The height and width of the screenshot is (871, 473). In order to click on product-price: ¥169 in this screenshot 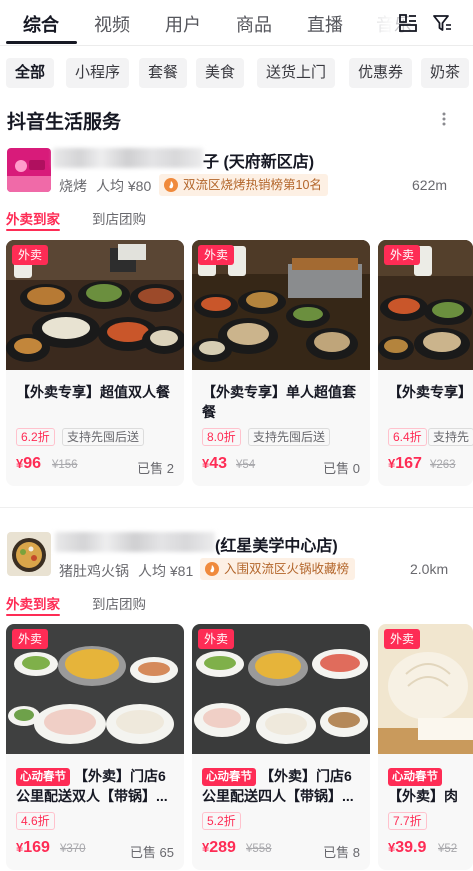, I will do `click(33, 847)`.